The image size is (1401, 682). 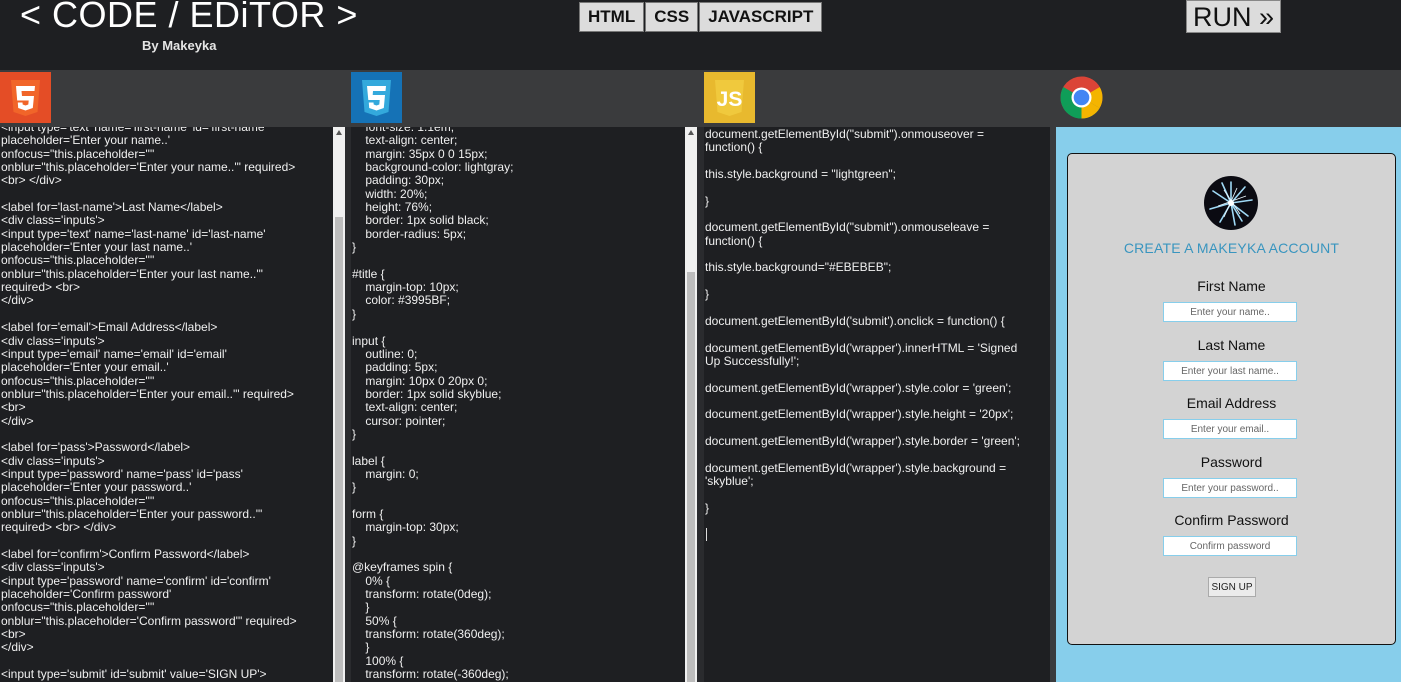 I want to click on sign-up-button: SIGN UP, so click(x=1232, y=587).